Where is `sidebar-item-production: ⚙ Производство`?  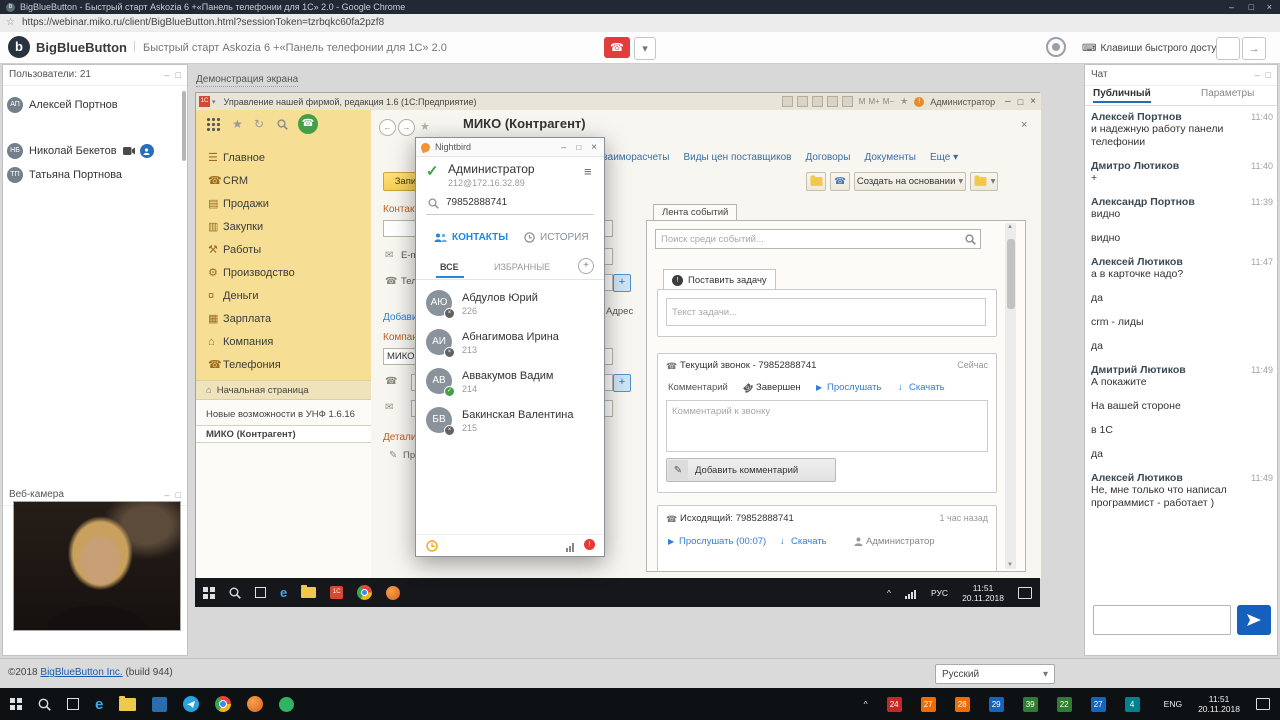 sidebar-item-production: ⚙ Производство is located at coordinates (283, 272).